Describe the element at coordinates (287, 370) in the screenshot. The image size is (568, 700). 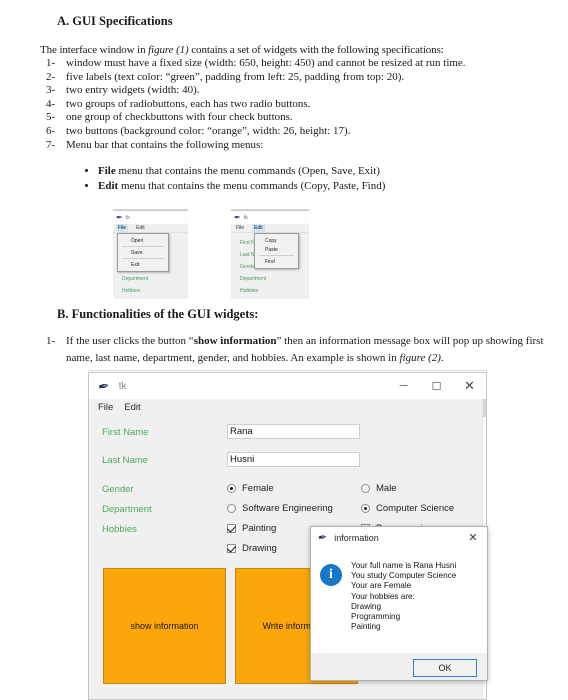
I see `figure2-rule` at that location.